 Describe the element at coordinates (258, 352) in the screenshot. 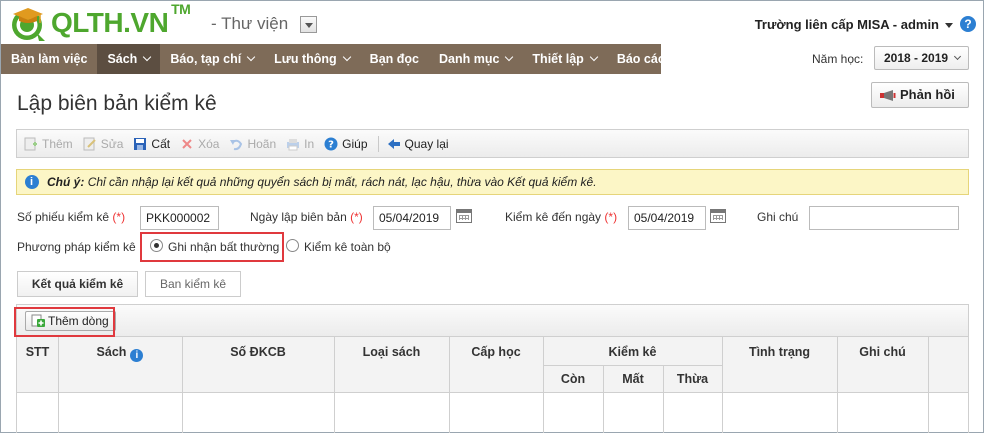

I see `column-header-registration-number: Số ĐKCB` at that location.